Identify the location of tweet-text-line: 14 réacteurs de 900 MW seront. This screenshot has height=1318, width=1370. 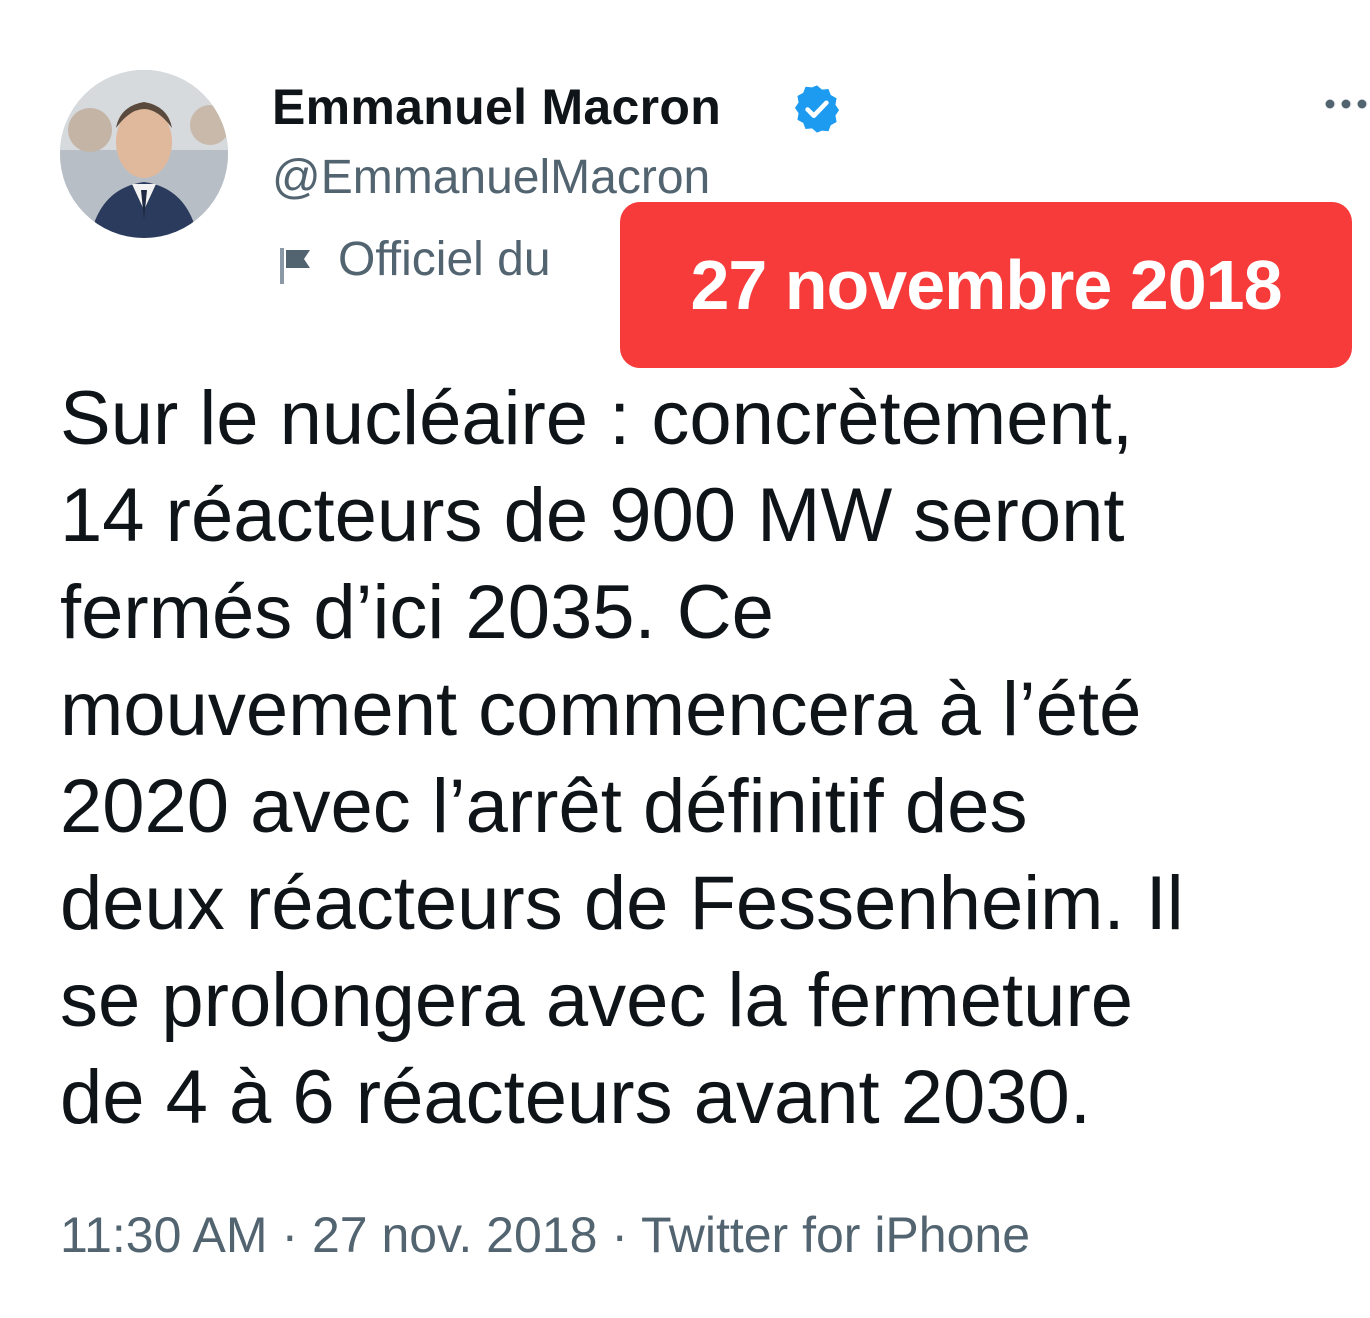
(592, 515).